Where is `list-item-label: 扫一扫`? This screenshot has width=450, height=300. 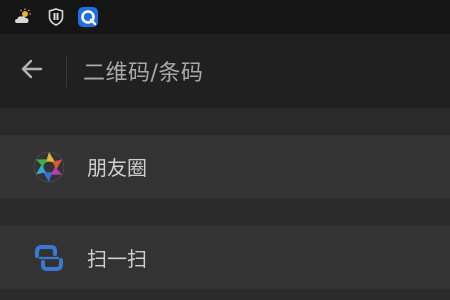 list-item-label: 扫一扫 is located at coordinates (117, 259).